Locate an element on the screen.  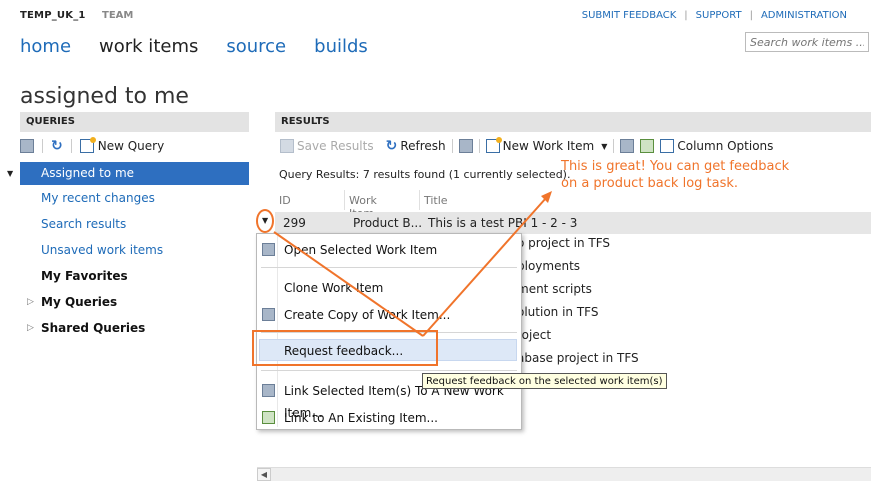
scroll-left-icon: ◀ is located at coordinates (264, 474).